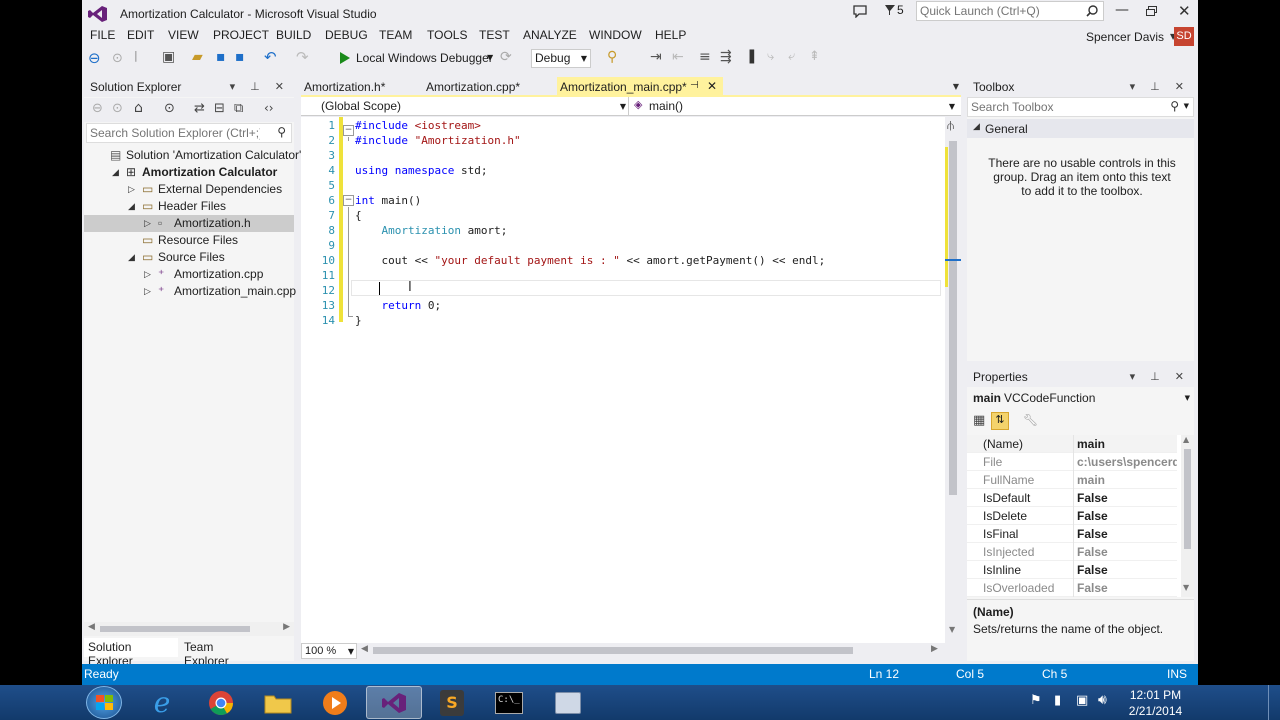 The width and height of the screenshot is (1280, 720). I want to click on taskbar-file-explorer, so click(278, 702).